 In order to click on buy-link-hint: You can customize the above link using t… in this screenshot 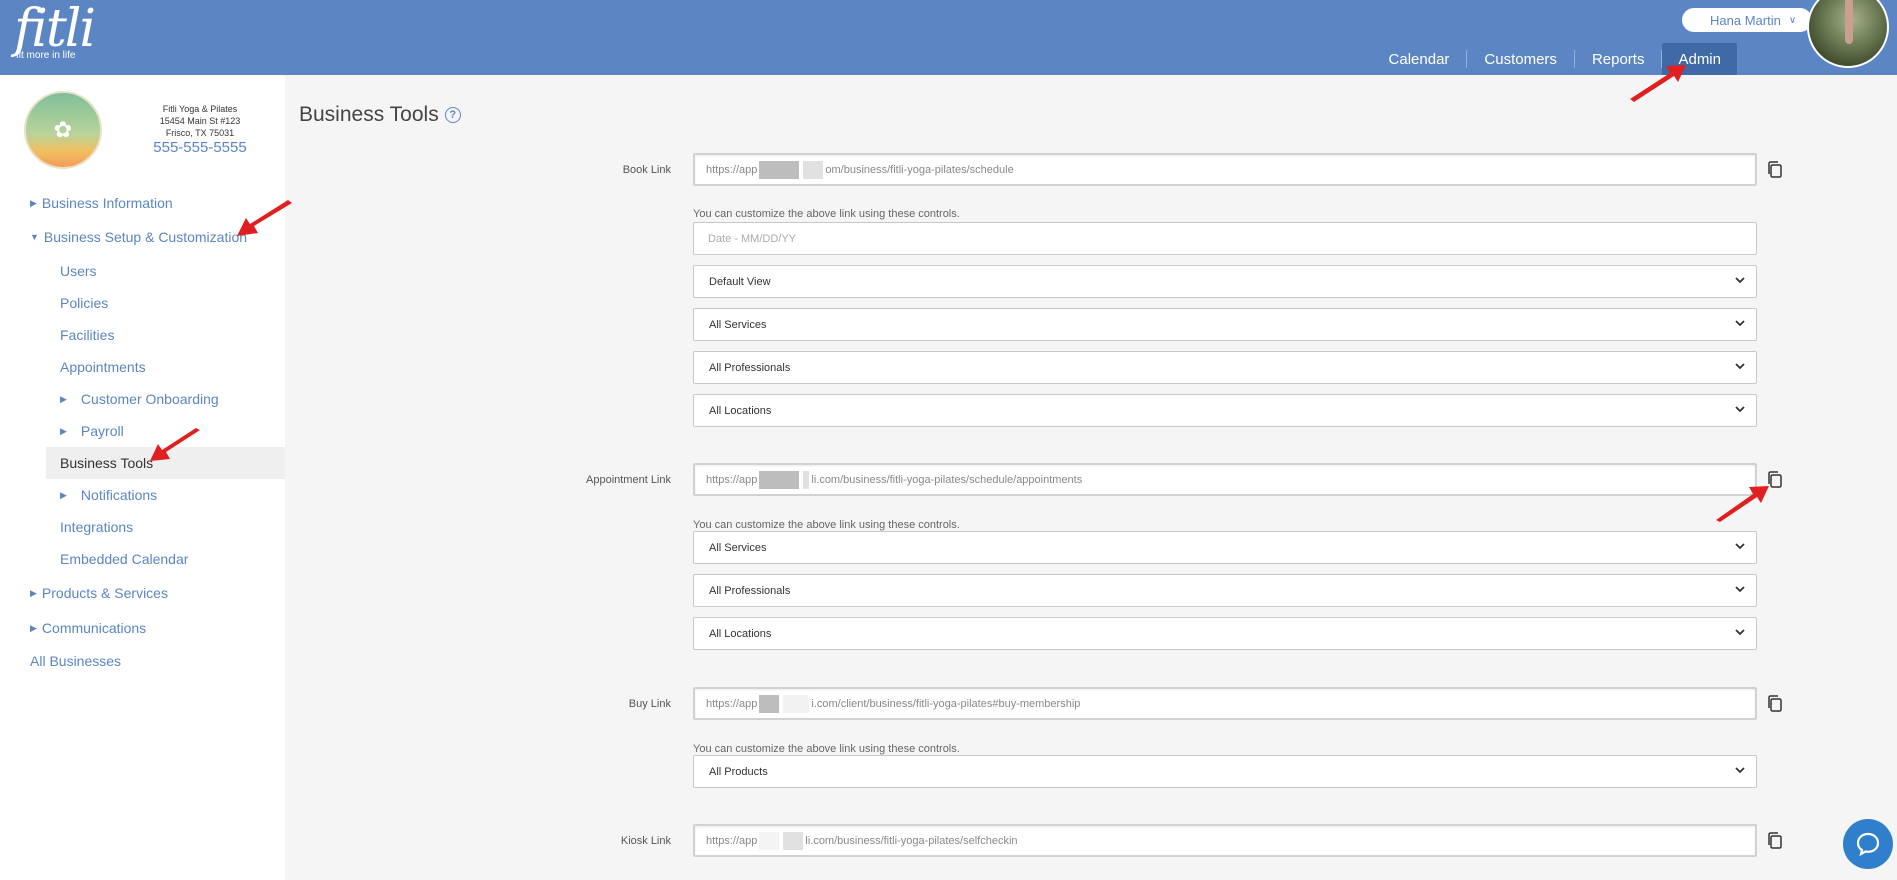, I will do `click(826, 749)`.